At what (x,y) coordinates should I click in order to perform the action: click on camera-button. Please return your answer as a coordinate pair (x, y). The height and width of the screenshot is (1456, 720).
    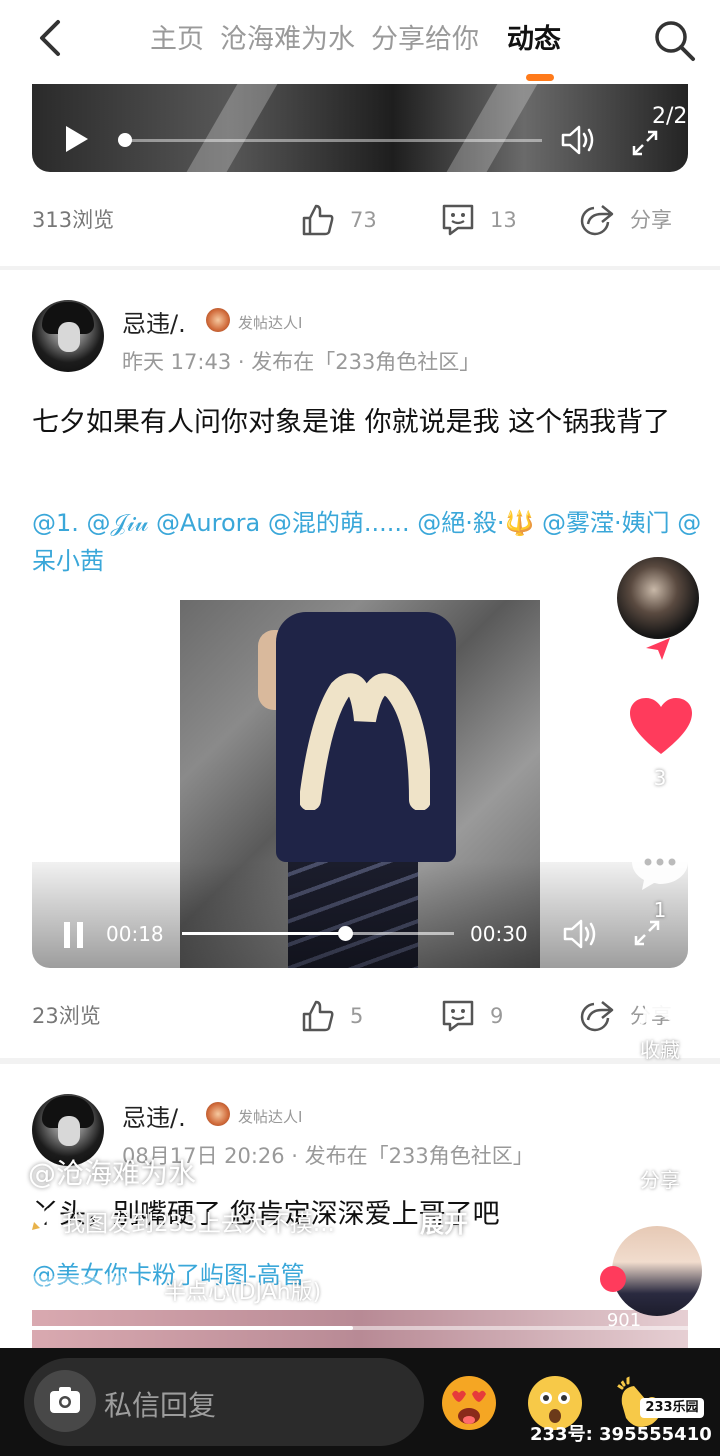
    Looking at the image, I should click on (65, 1401).